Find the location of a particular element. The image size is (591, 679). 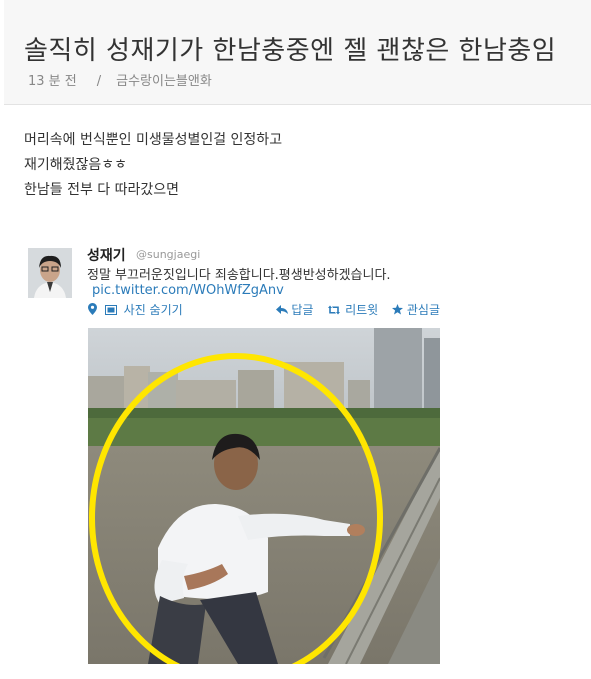

reply-icon is located at coordinates (281, 311).